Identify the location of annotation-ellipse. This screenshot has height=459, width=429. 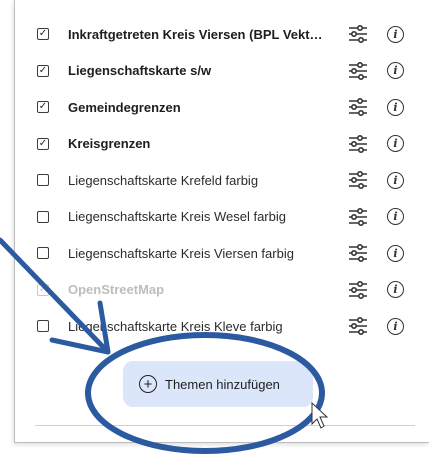
(205, 393).